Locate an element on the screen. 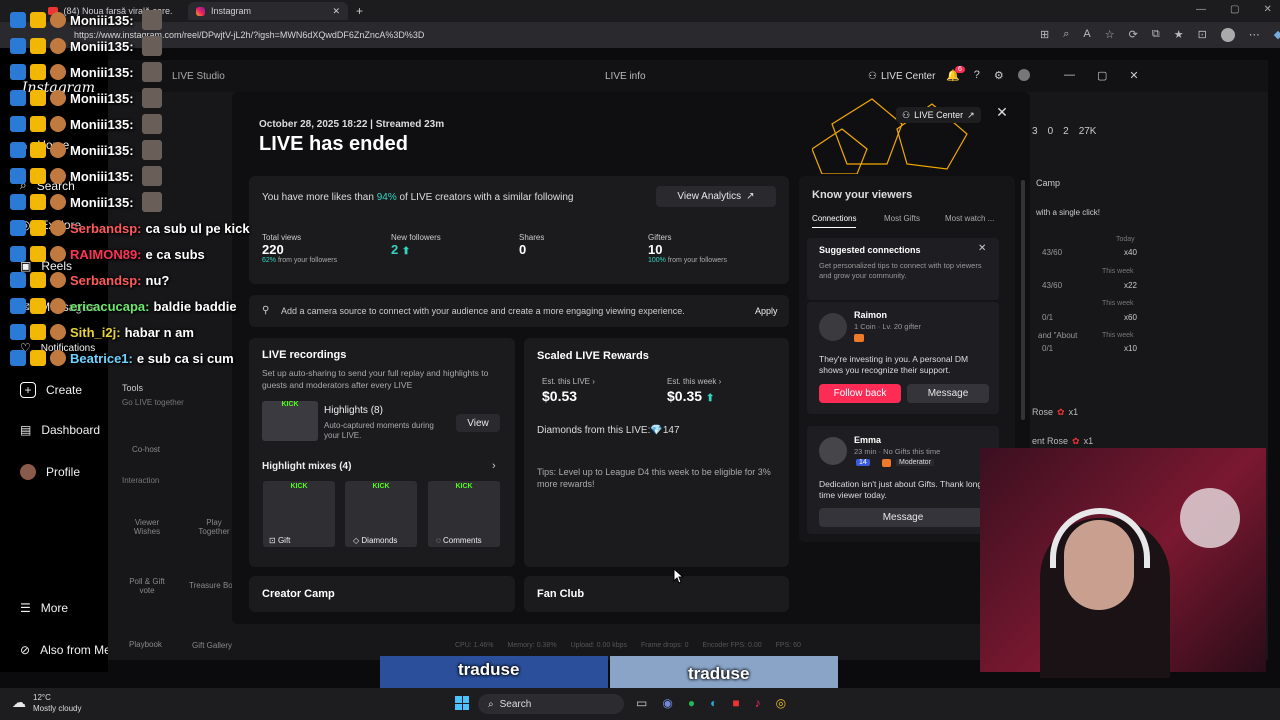 This screenshot has width=1280, height=720. copilot-icon: ◆ is located at coordinates (1277, 35).